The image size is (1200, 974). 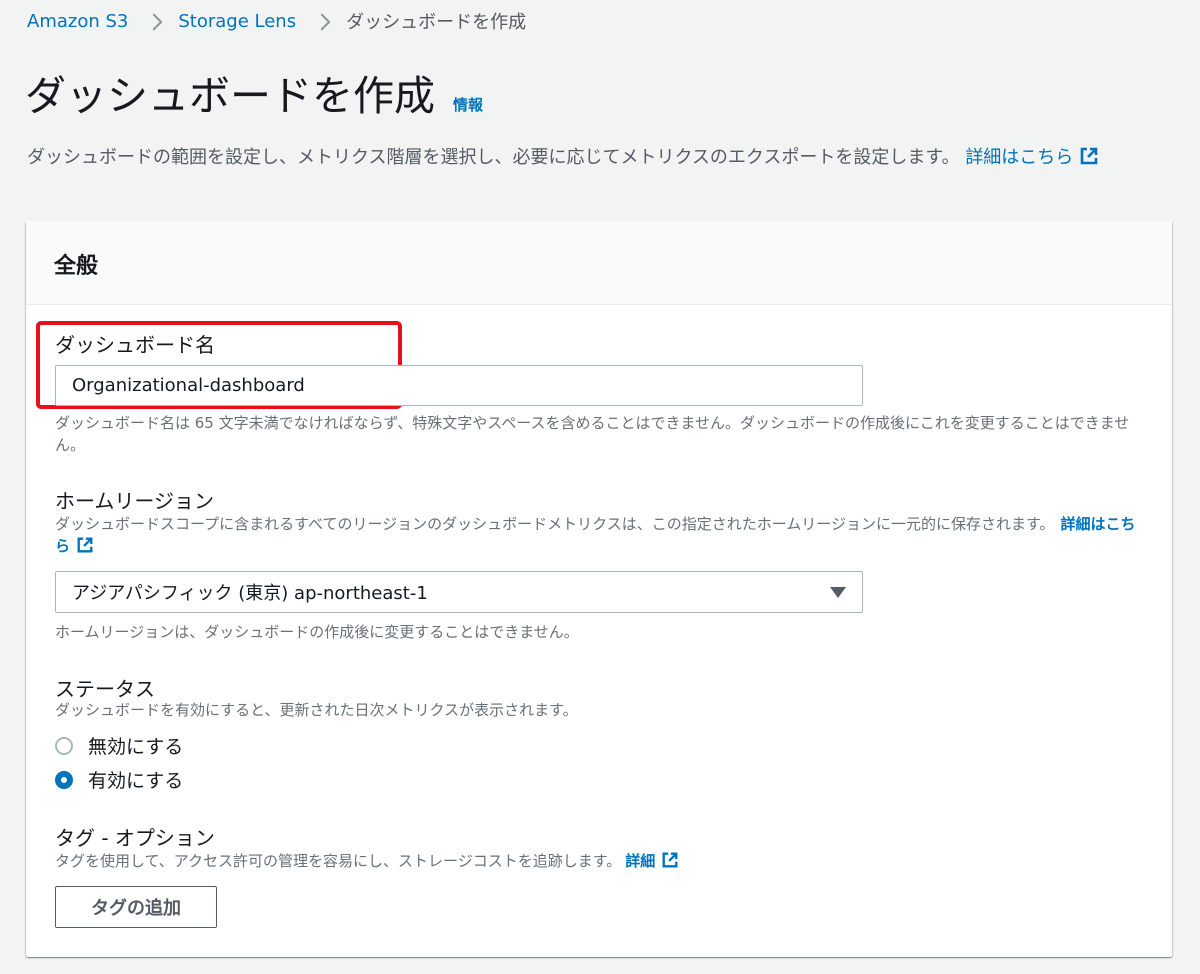 What do you see at coordinates (459, 385) in the screenshot?
I see `dashboard-name-input` at bounding box center [459, 385].